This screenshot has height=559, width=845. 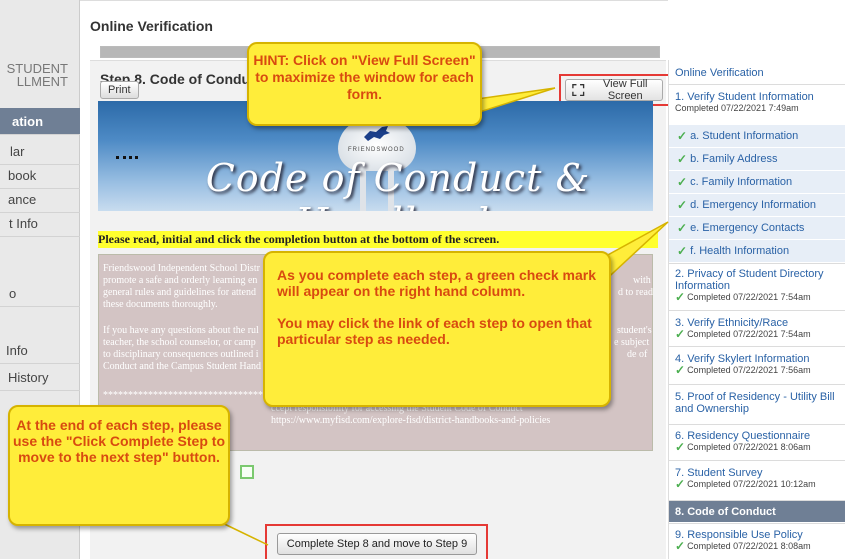 I want to click on step-status: ✓ Completed 07/22/2021 7:56am, so click(x=760, y=370).